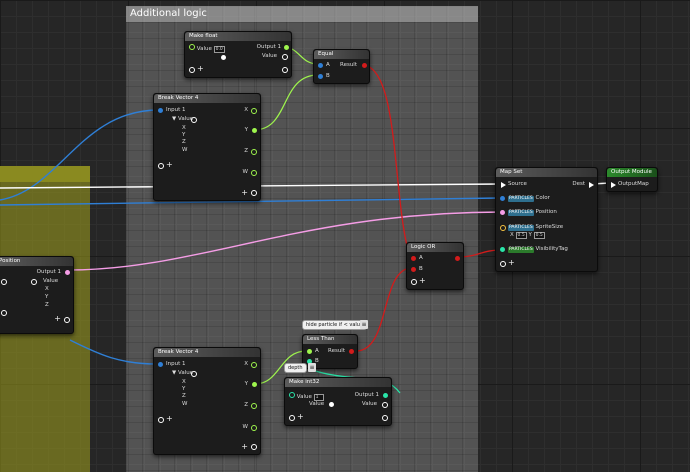 This screenshot has height=472, width=690. I want to click on node-title: Less Than, so click(330, 339).